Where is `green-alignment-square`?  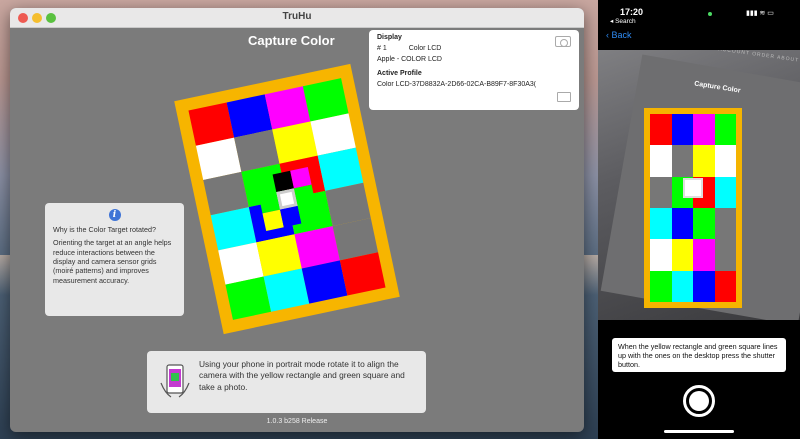 green-alignment-square is located at coordinates (693, 188).